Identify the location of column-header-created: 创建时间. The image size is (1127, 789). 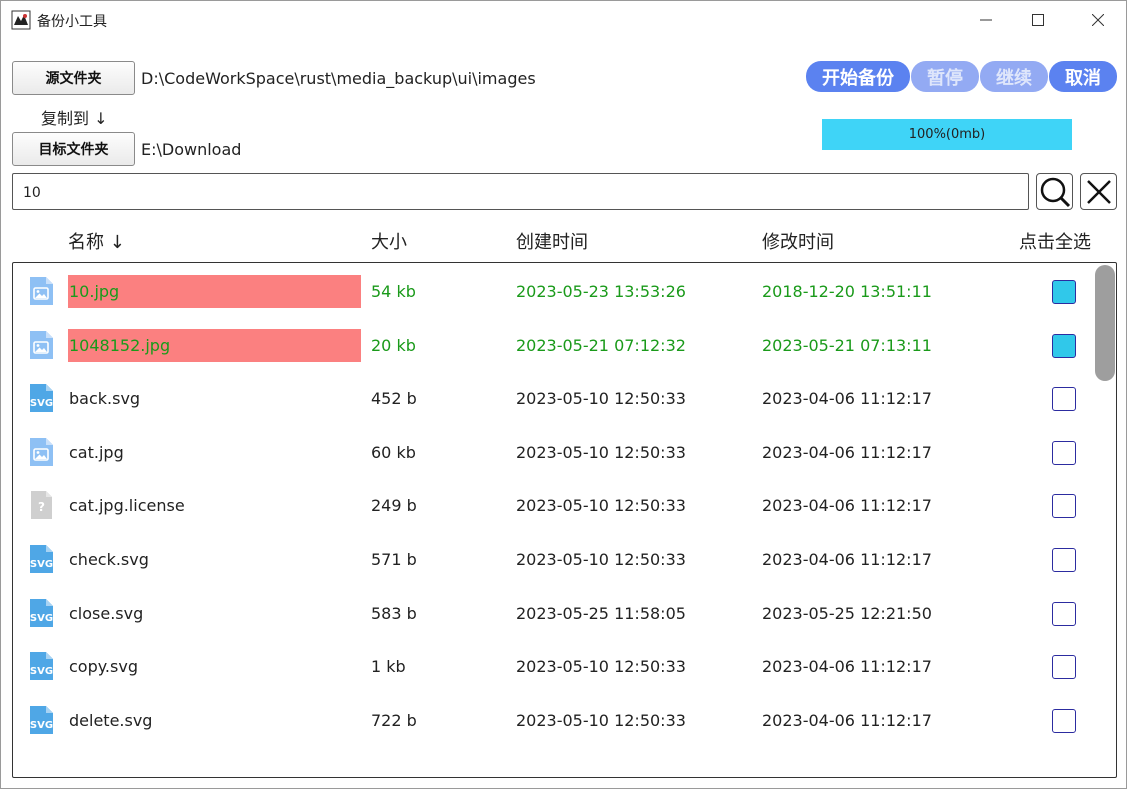
(552, 241).